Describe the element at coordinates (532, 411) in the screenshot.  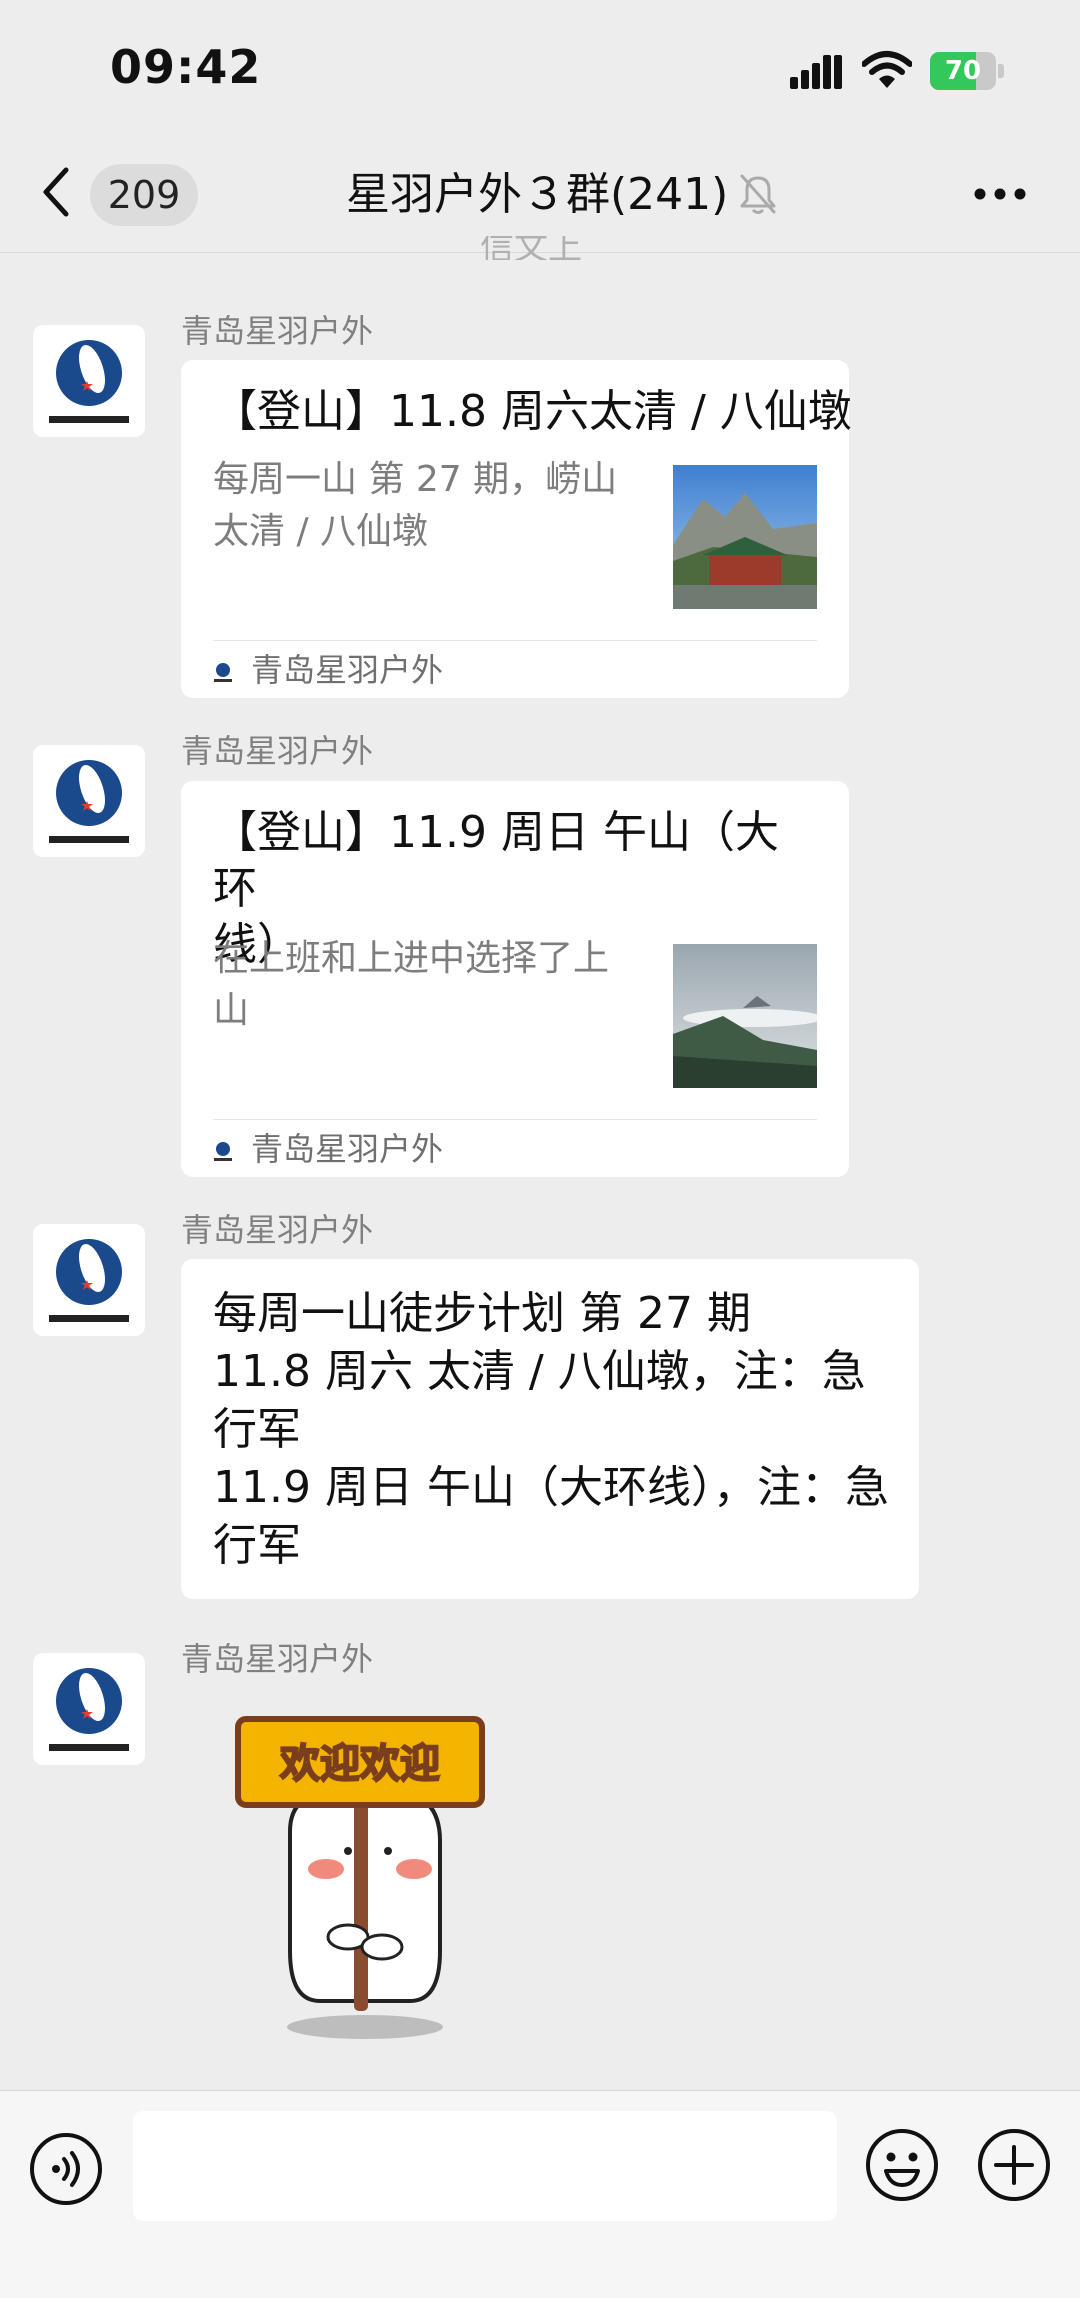
I see `card-title: 【登山】11.8 周六太清 / 八仙墩` at that location.